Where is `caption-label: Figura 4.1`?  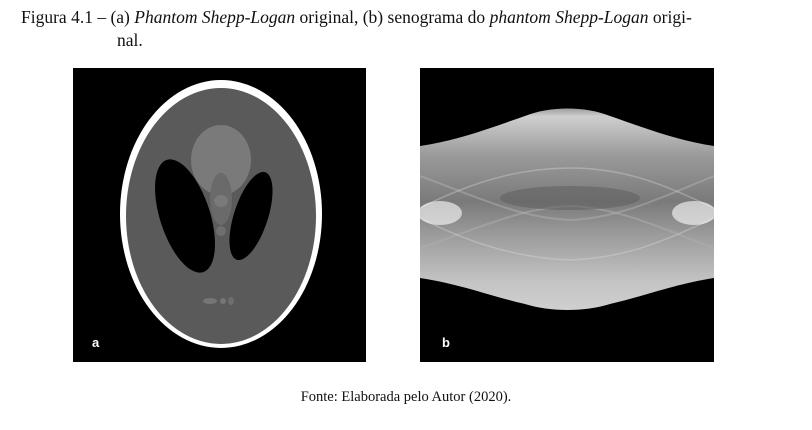 caption-label: Figura 4.1 is located at coordinates (57, 17).